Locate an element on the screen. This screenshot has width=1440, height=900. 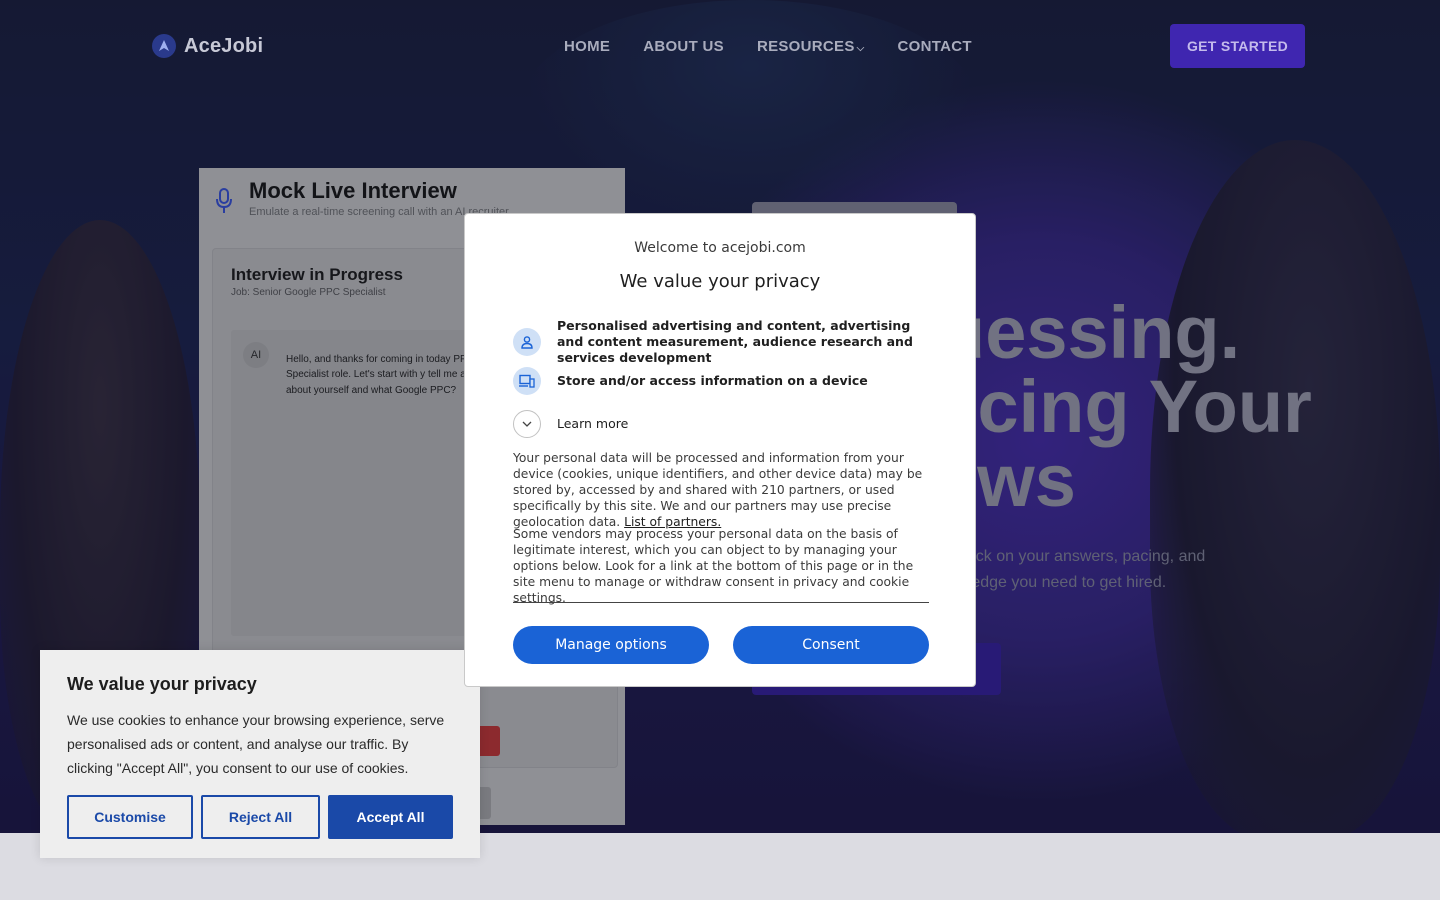
chevron-down-icon: ⌵ is located at coordinates (860, 48).